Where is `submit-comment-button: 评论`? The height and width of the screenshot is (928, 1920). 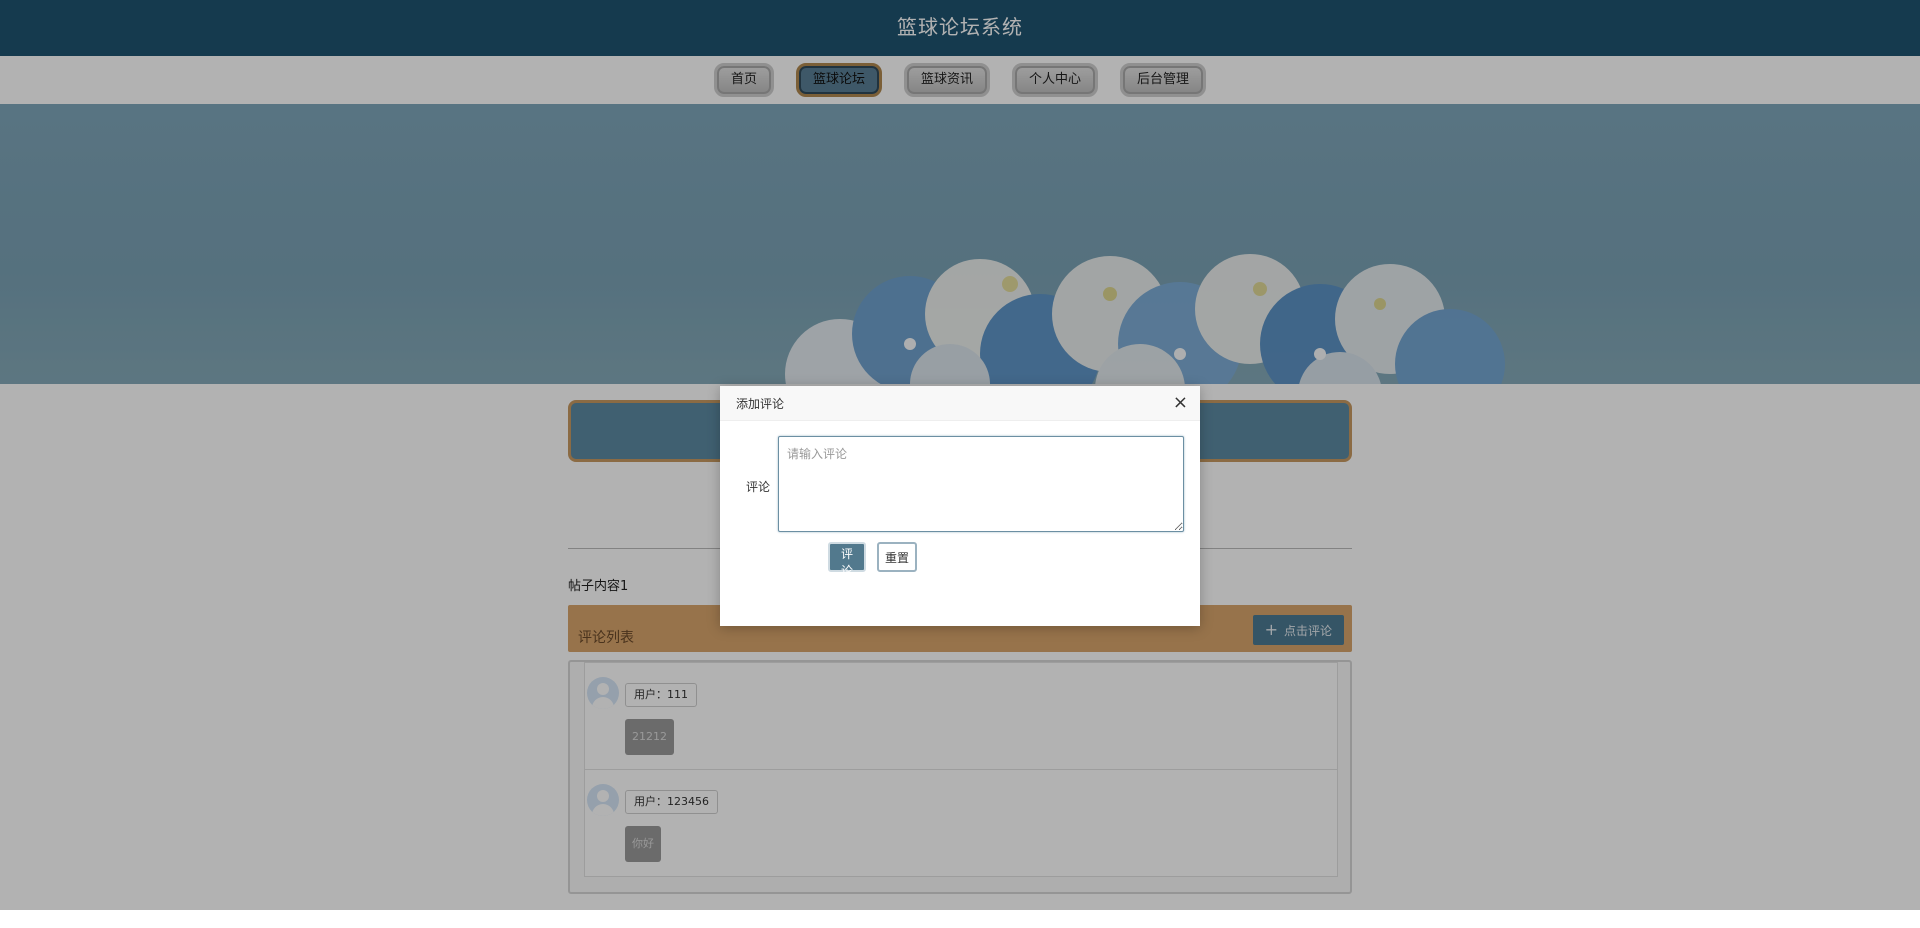 submit-comment-button: 评论 is located at coordinates (847, 560).